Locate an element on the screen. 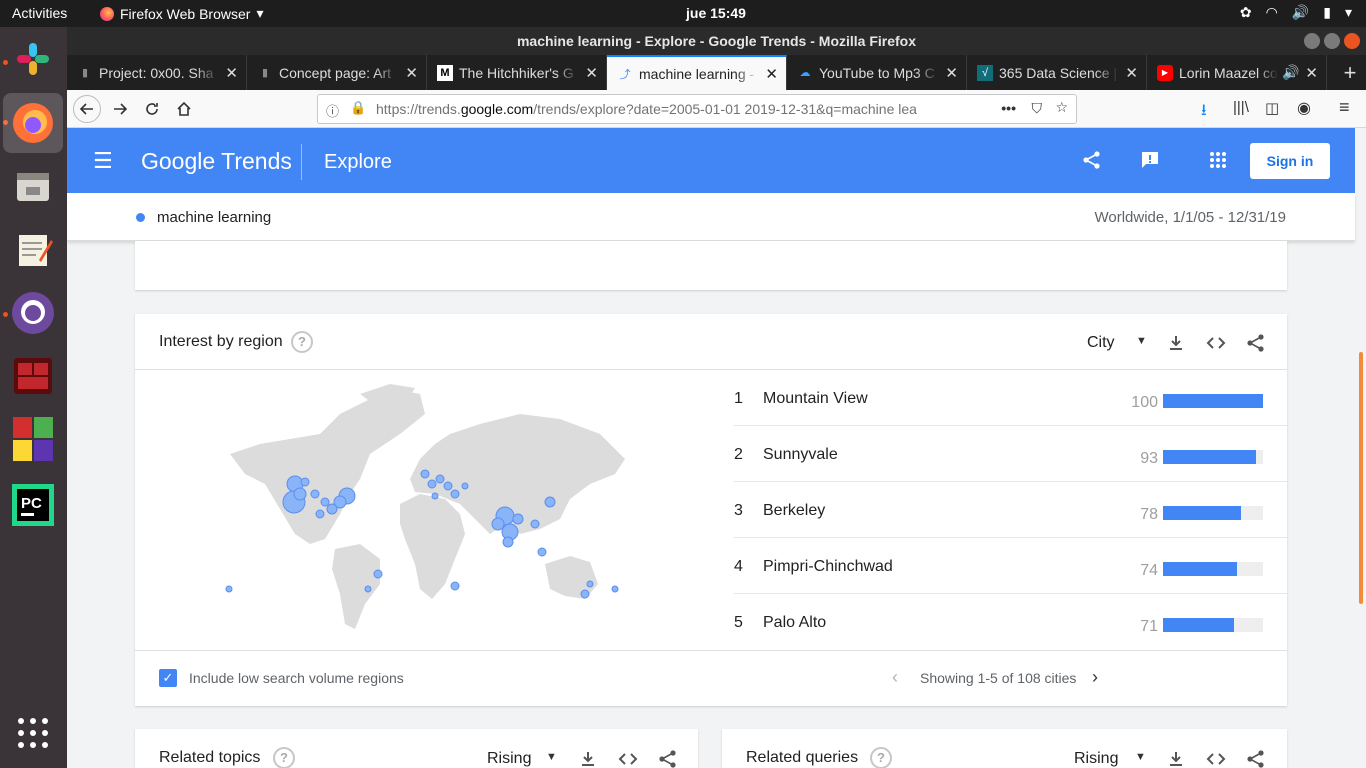 The width and height of the screenshot is (1366, 768). page-actions-icon: ••• is located at coordinates (1008, 108).